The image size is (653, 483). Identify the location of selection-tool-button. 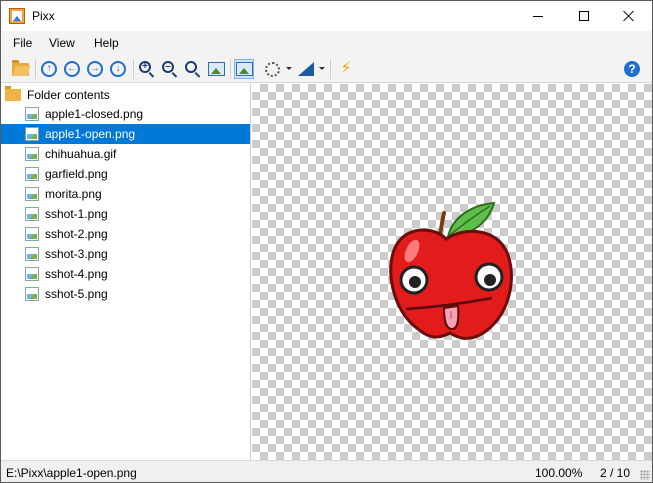
(272, 69).